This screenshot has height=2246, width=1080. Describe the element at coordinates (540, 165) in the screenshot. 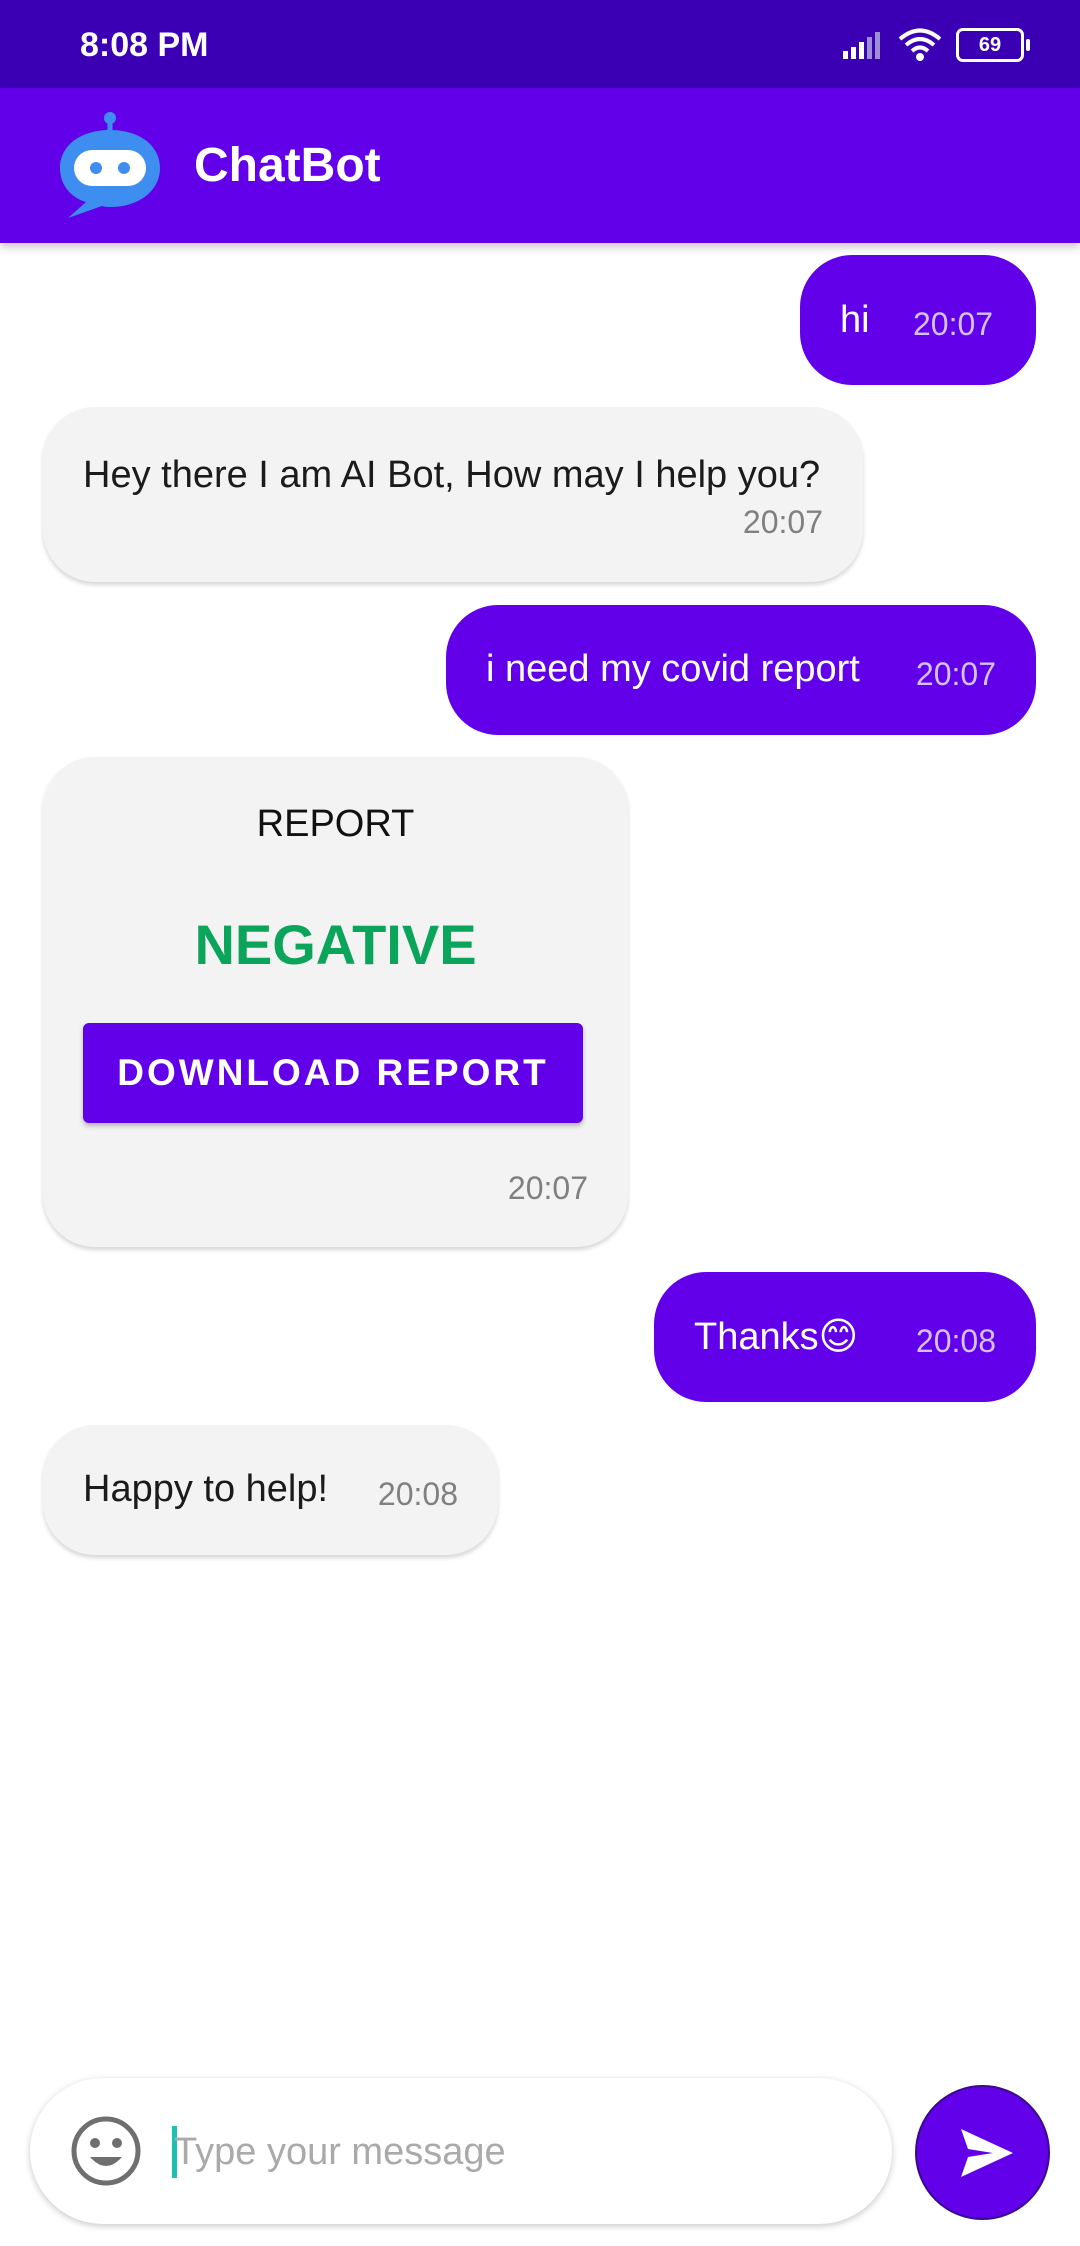

I see `app-bar: ChatBot` at that location.